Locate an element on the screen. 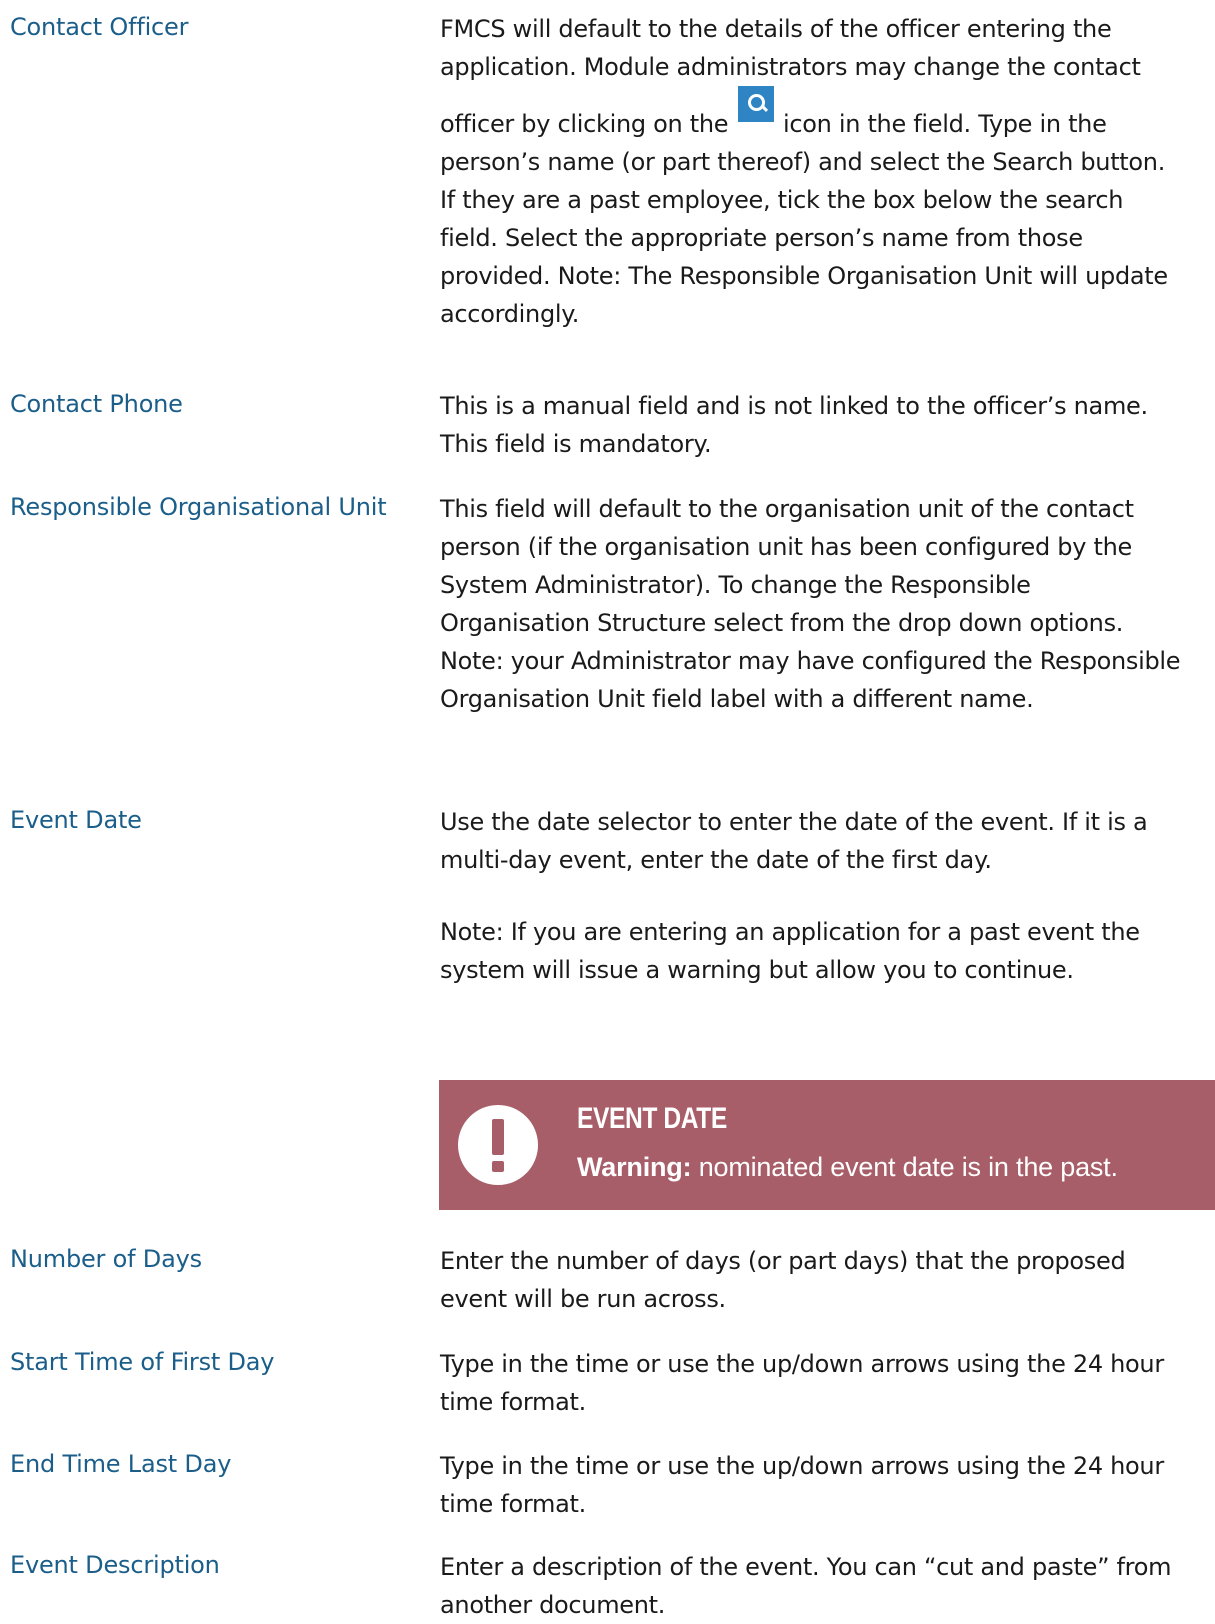  field-label: Event Date is located at coordinates (76, 820).